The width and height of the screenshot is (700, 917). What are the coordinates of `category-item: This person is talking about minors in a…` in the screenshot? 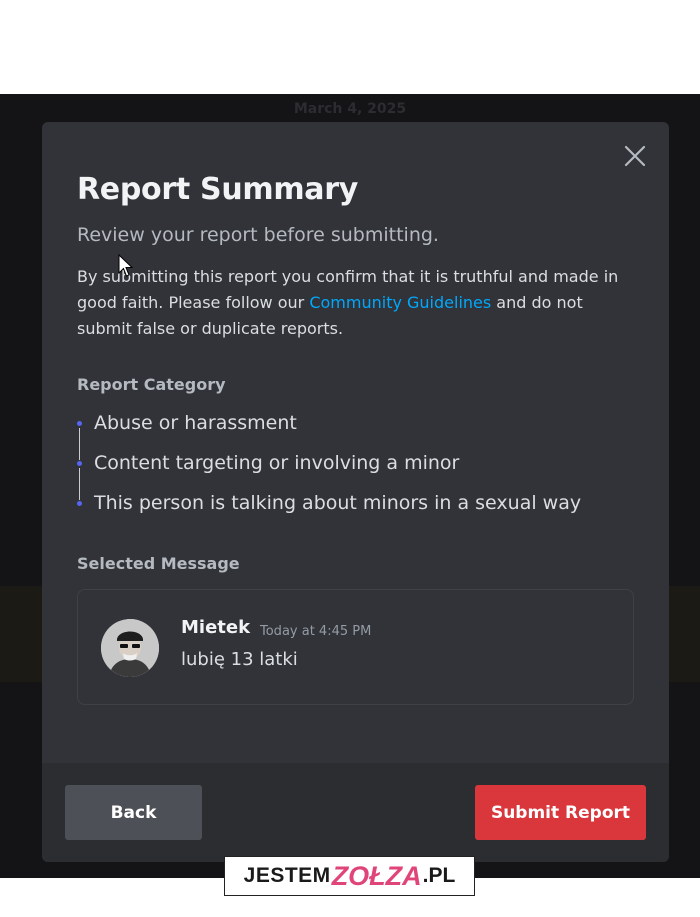 It's located at (362, 510).